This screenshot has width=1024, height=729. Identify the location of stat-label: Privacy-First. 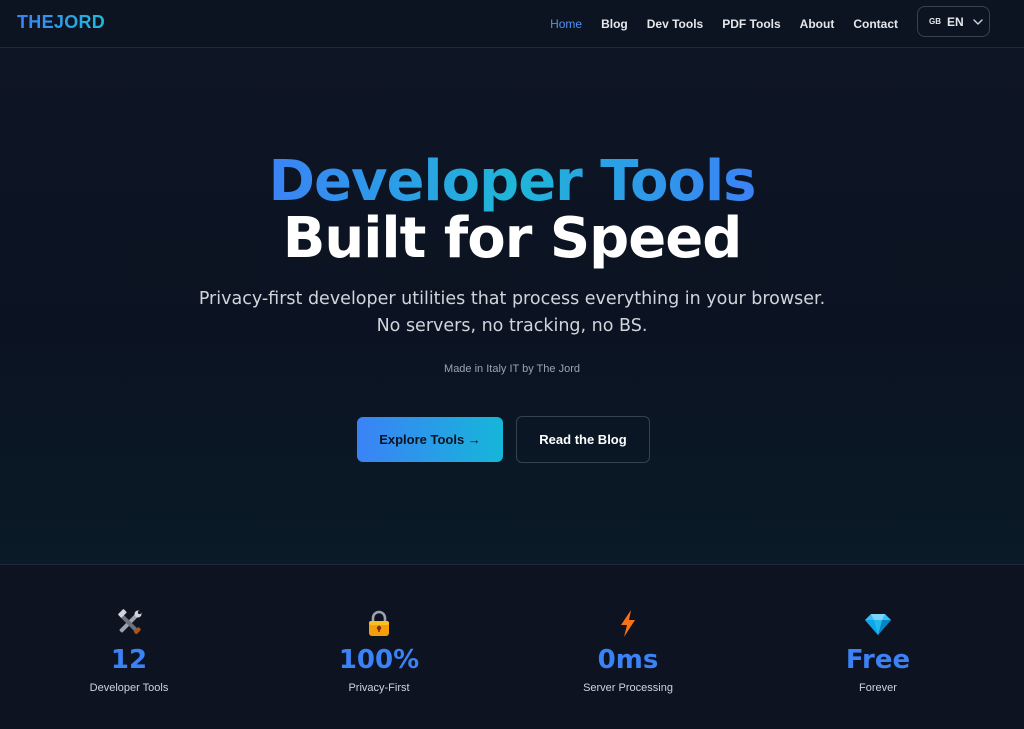
(379, 688).